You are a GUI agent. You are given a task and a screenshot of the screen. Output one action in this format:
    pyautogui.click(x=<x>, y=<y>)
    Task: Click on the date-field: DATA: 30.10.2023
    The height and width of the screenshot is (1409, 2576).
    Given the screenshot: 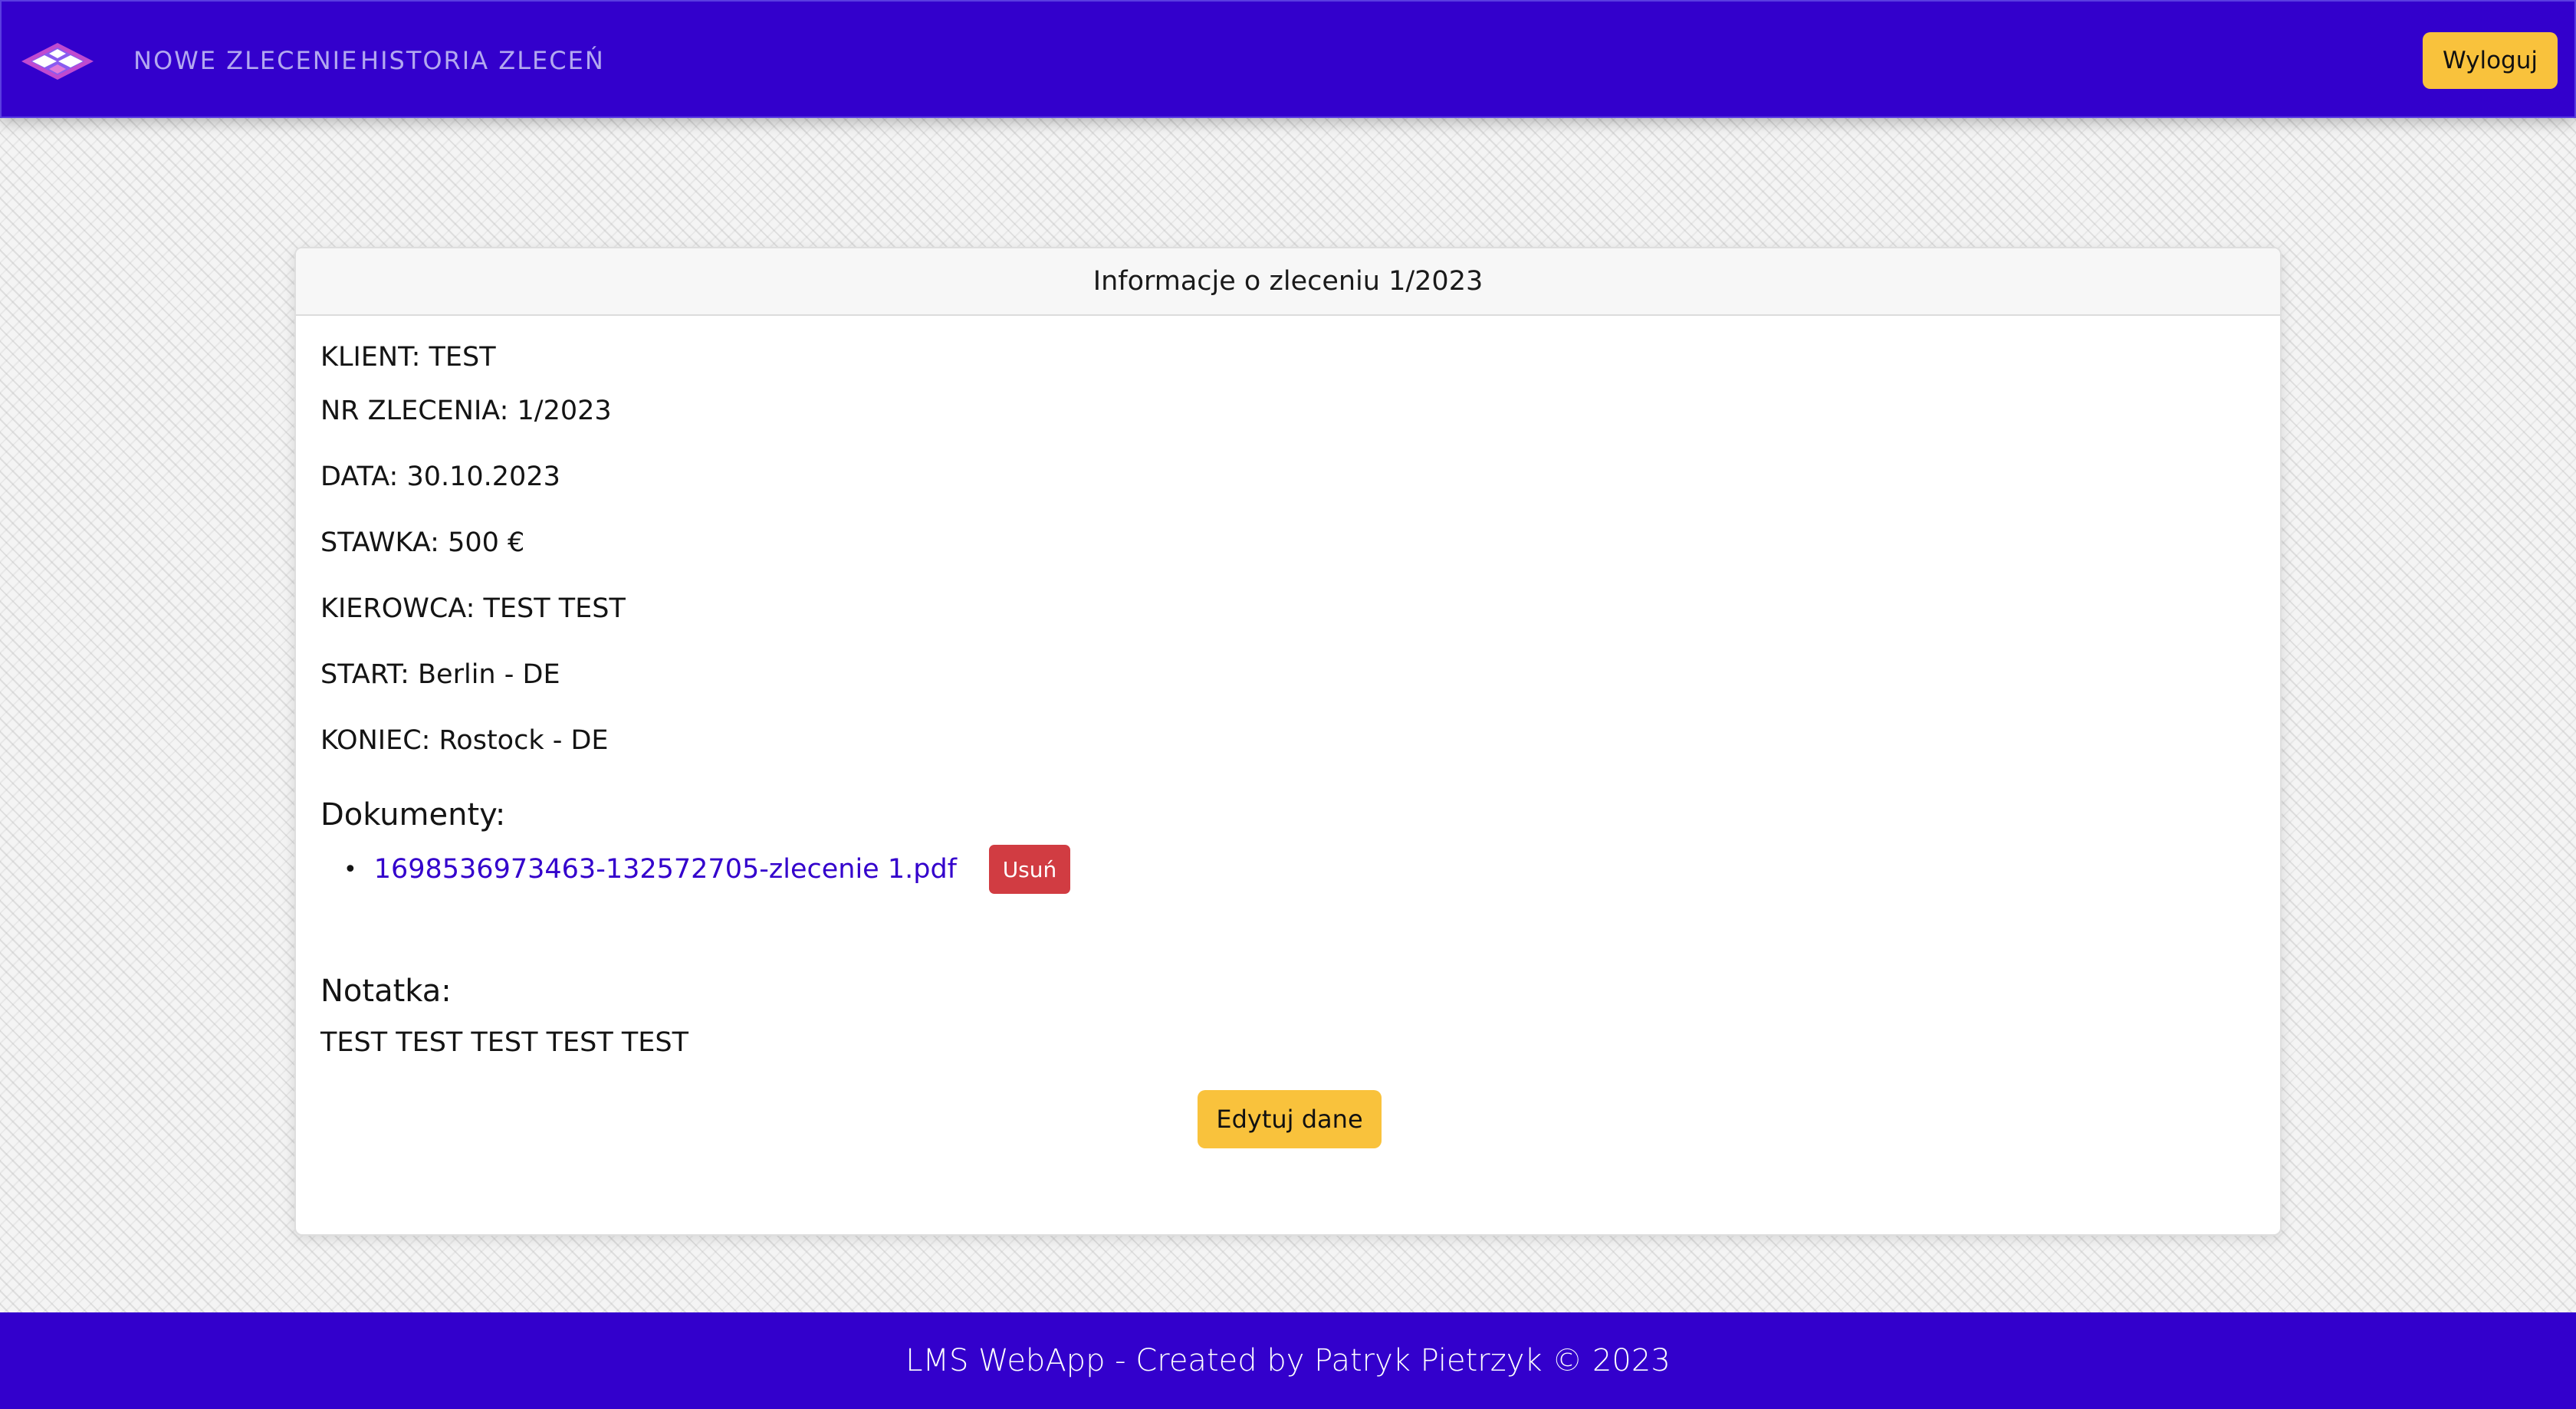 What is the action you would take?
    pyautogui.click(x=440, y=476)
    